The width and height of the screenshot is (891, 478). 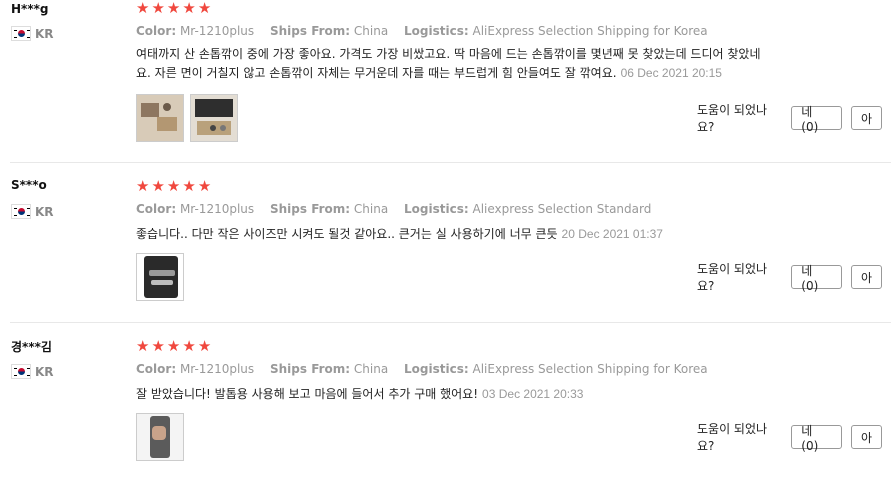 I want to click on review-text-line: 잘 받았습니다! 발톱용 사용해 보고 마음에 들어서 추가 구매 했어요!, so click(x=307, y=394).